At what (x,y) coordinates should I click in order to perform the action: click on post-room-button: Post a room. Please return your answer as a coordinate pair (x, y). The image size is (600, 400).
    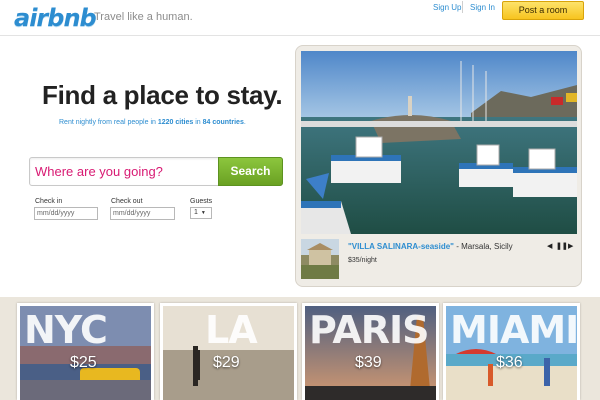
    Looking at the image, I should click on (543, 10).